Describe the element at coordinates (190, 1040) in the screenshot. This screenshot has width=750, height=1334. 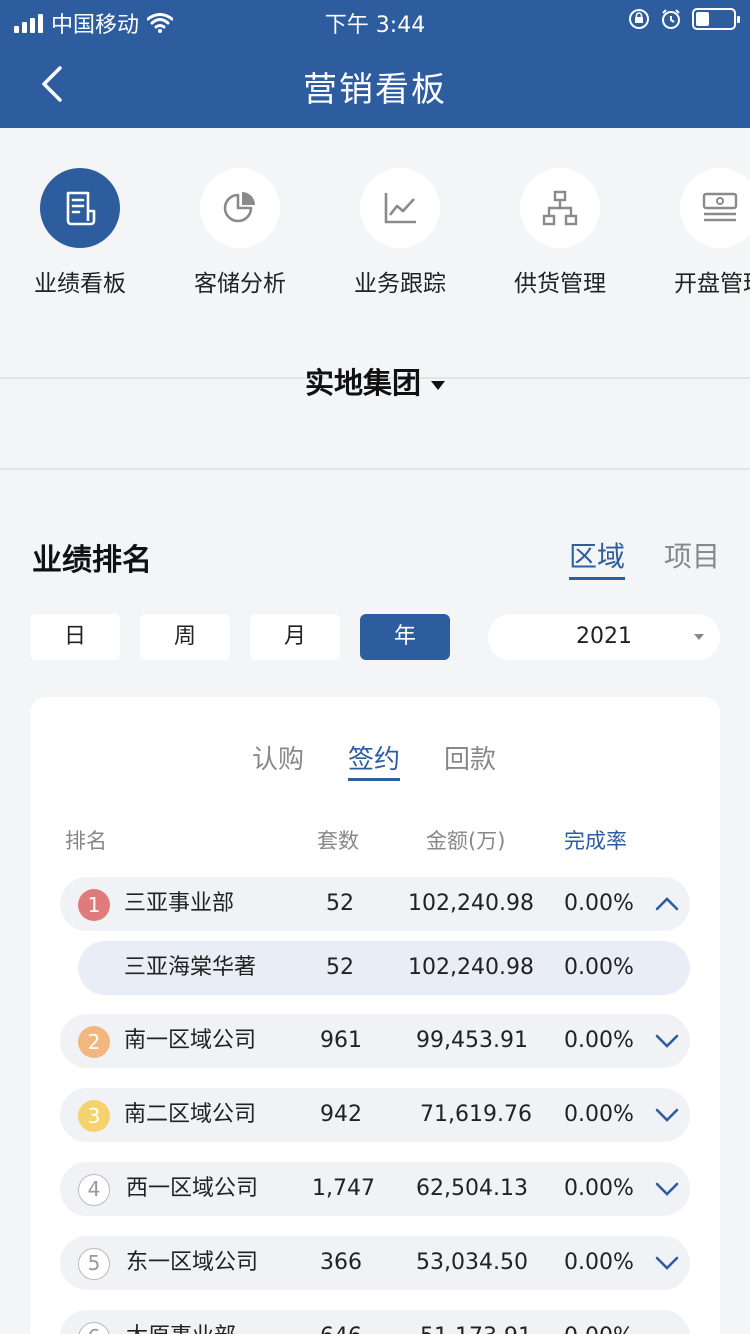
I see `row-name: 南一区域公司` at that location.